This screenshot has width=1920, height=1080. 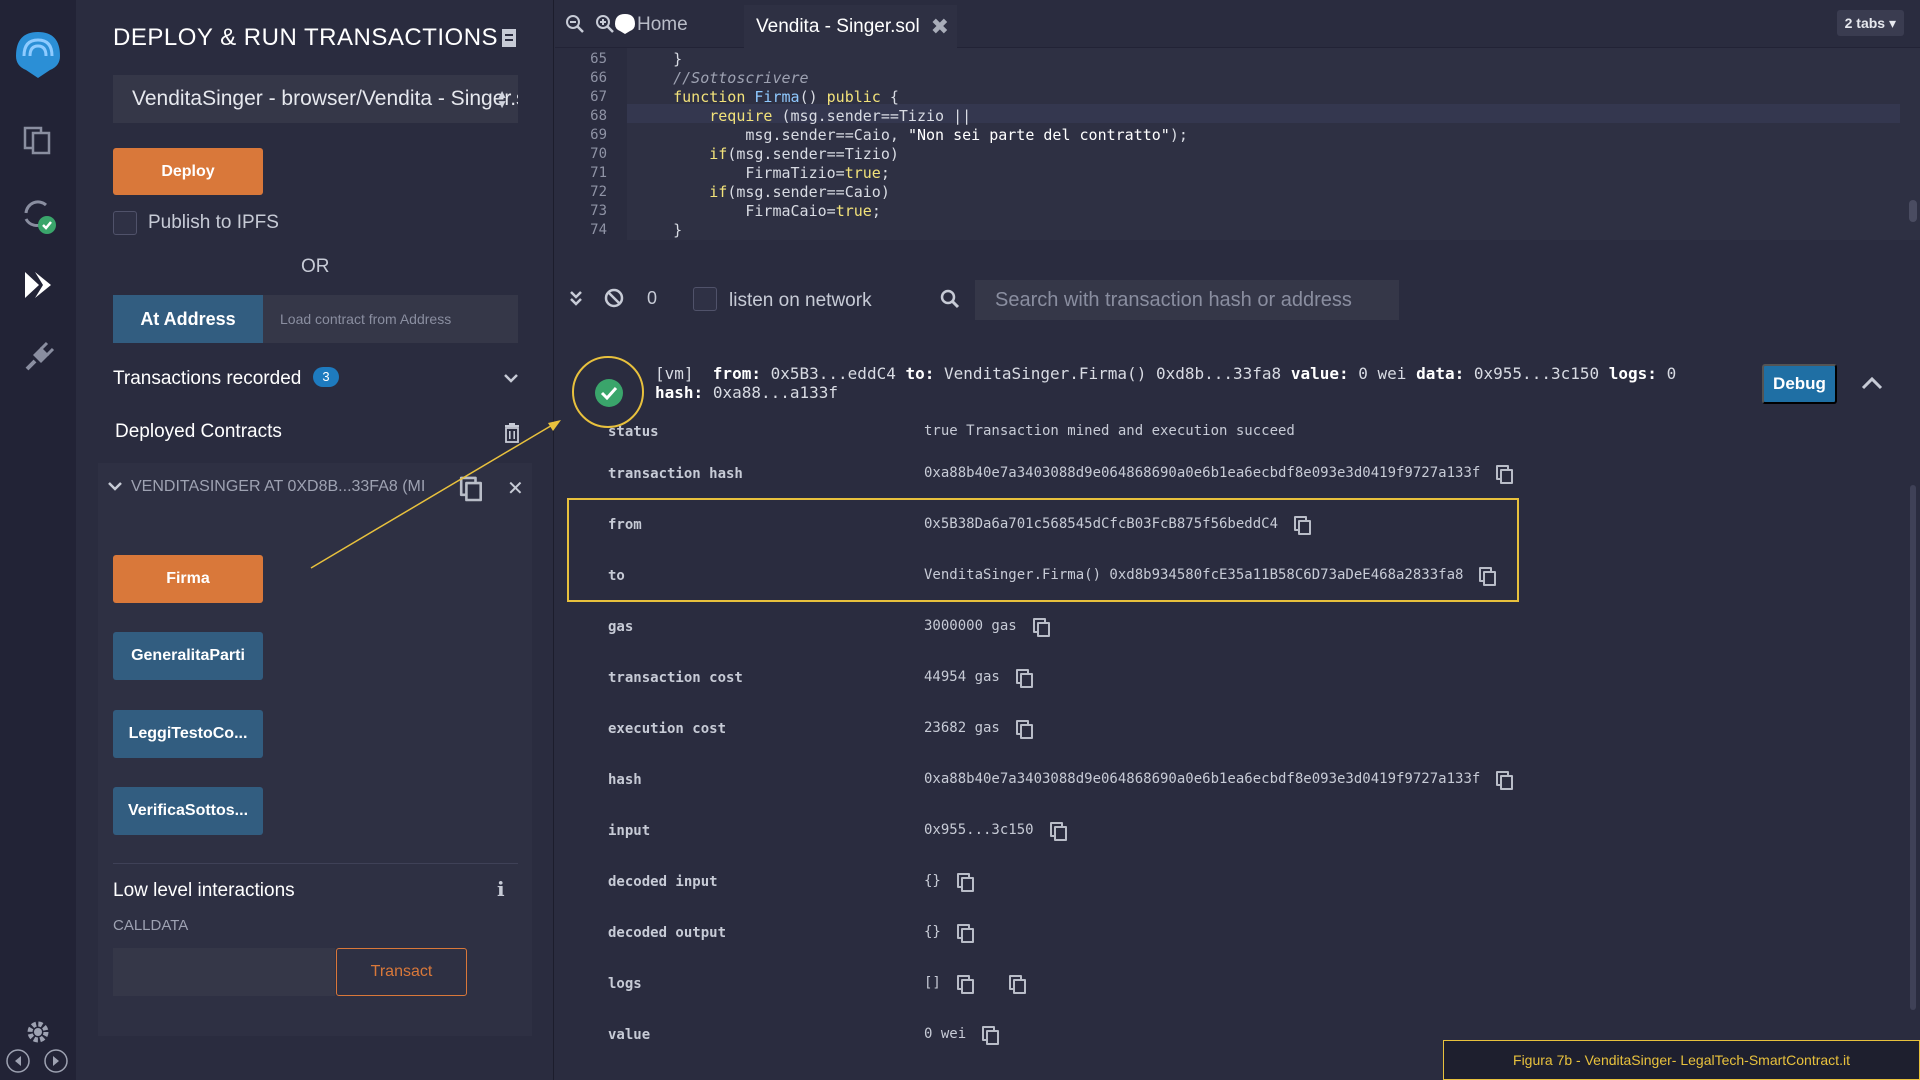 What do you see at coordinates (576, 298) in the screenshot?
I see `collapse-terminal-icon` at bounding box center [576, 298].